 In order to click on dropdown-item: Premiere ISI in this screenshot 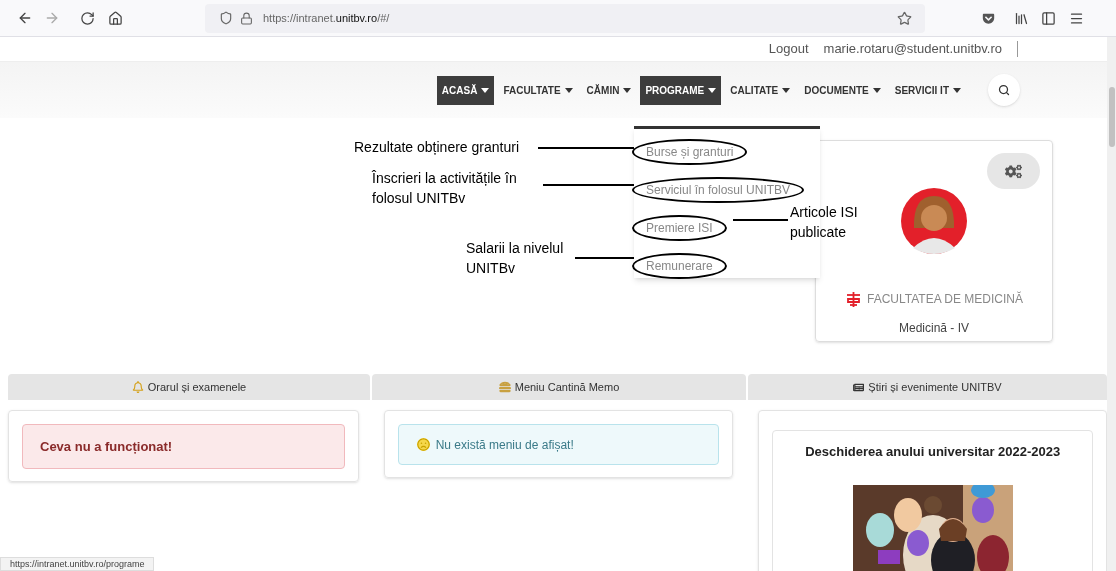, I will do `click(679, 228)`.